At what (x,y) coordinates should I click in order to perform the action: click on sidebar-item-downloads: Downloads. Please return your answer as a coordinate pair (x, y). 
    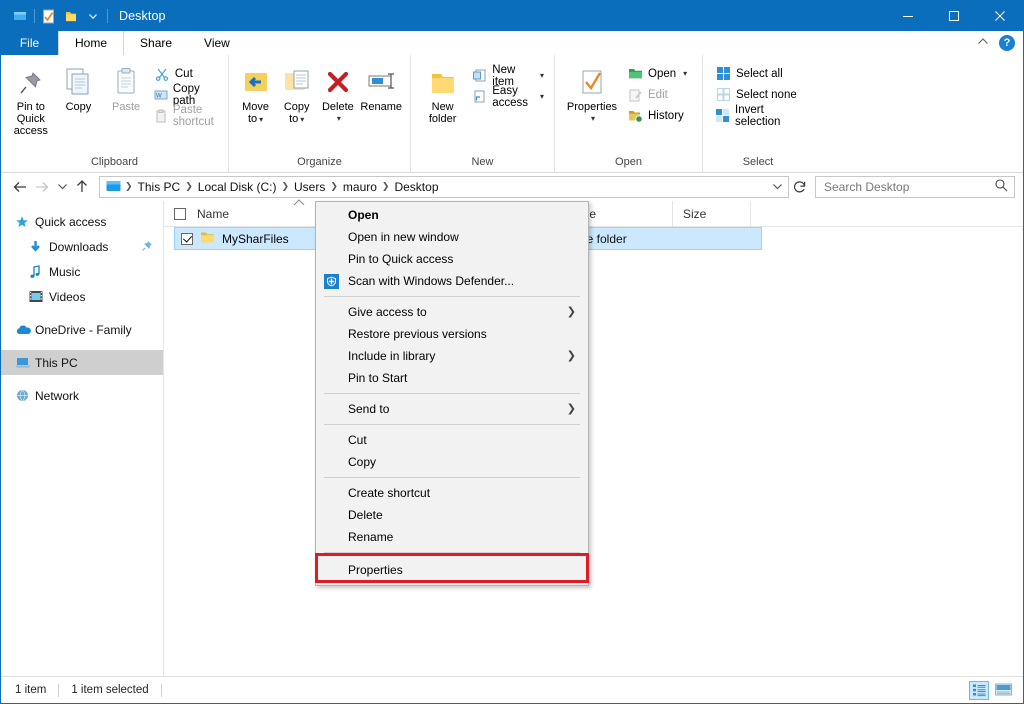
    Looking at the image, I should click on (82, 246).